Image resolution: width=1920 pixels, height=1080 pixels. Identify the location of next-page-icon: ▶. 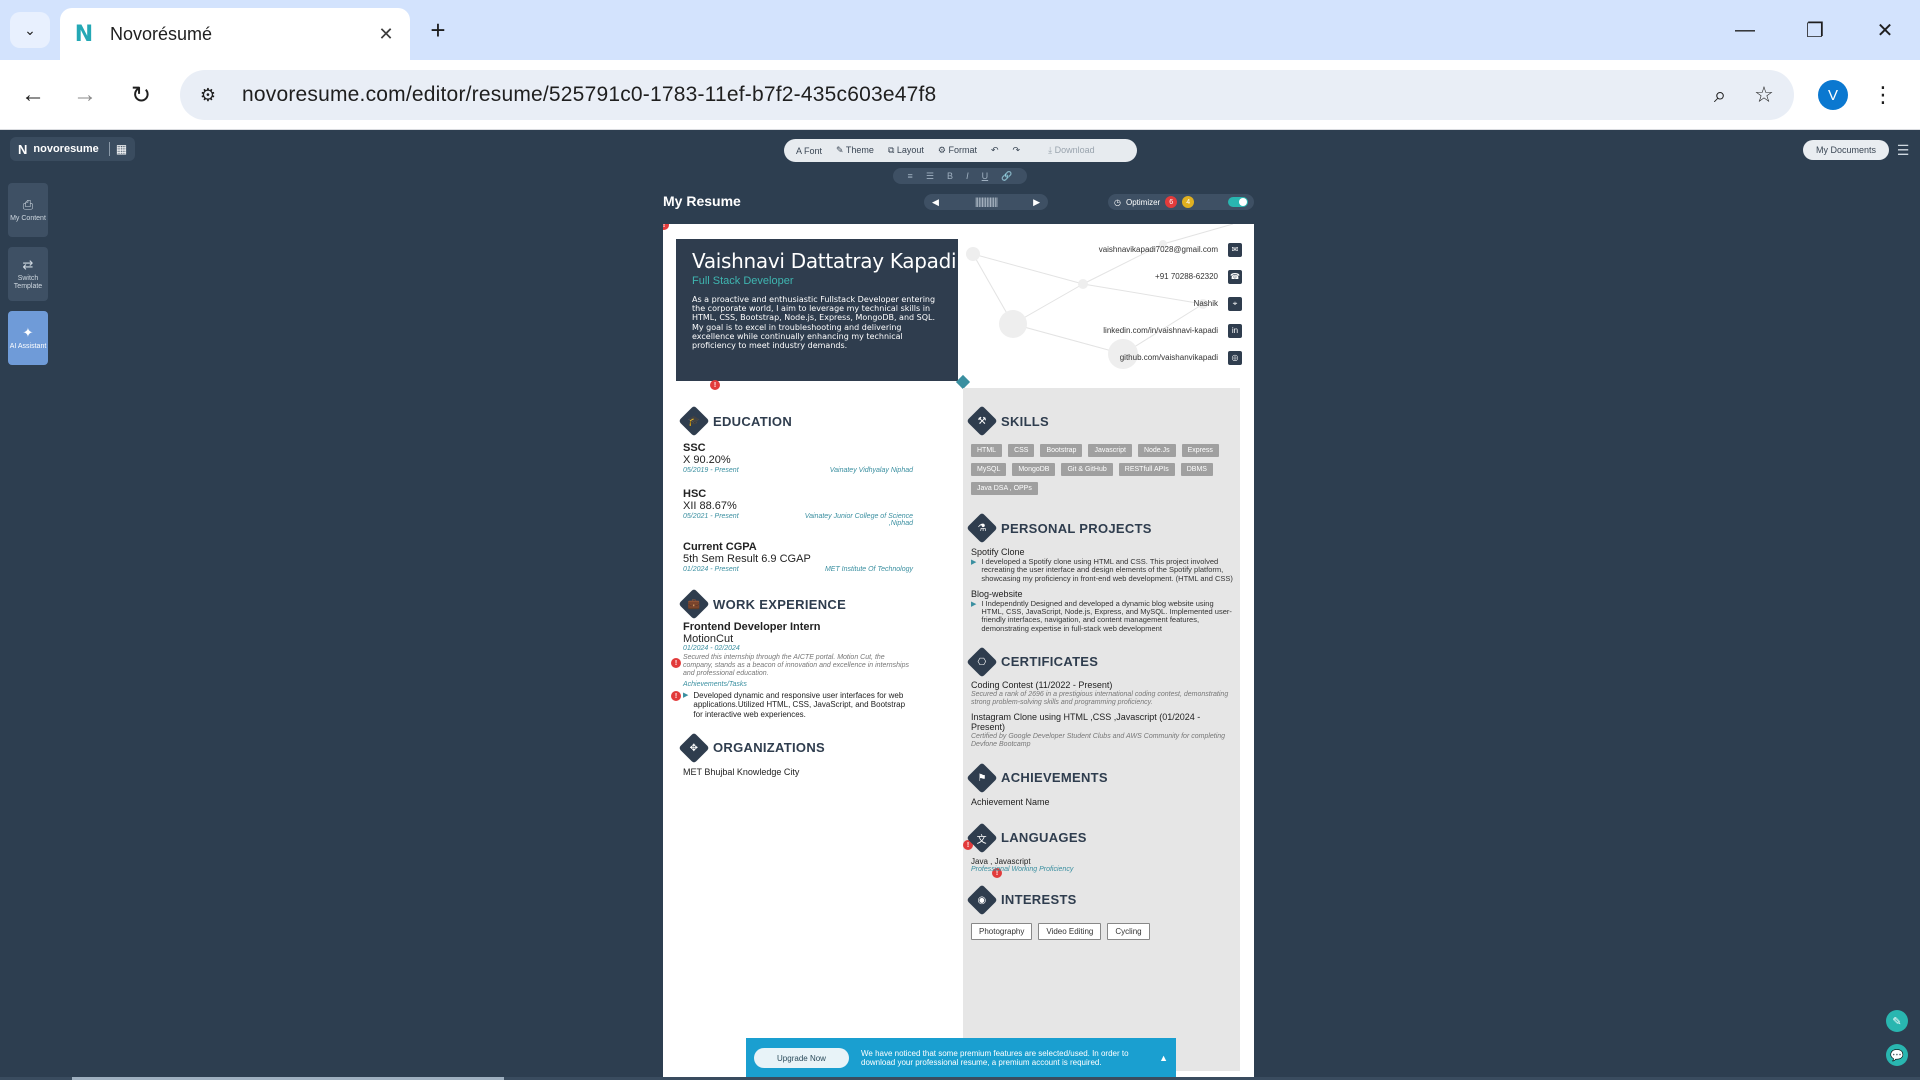
(1036, 202).